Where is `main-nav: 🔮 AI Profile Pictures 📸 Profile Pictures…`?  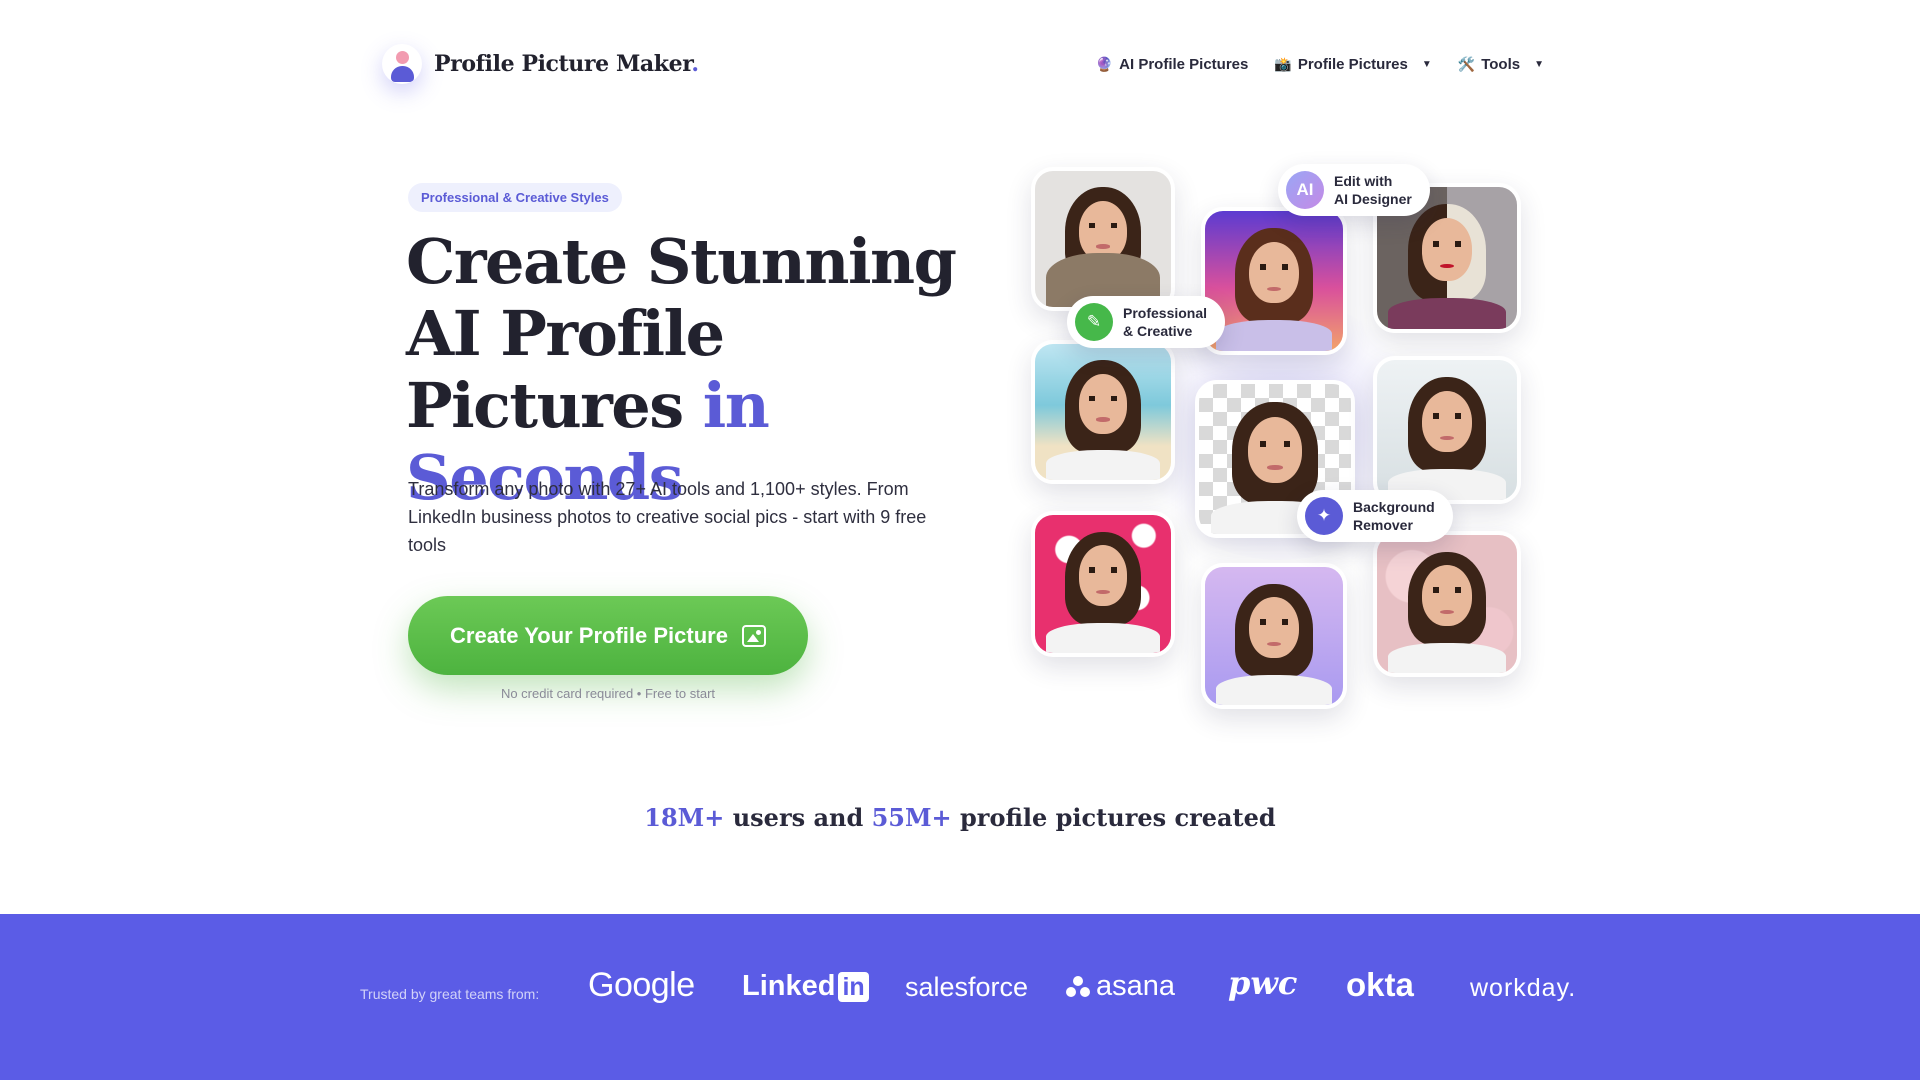
main-nav: 🔮 AI Profile Pictures 📸 Profile Pictures… is located at coordinates (1320, 64).